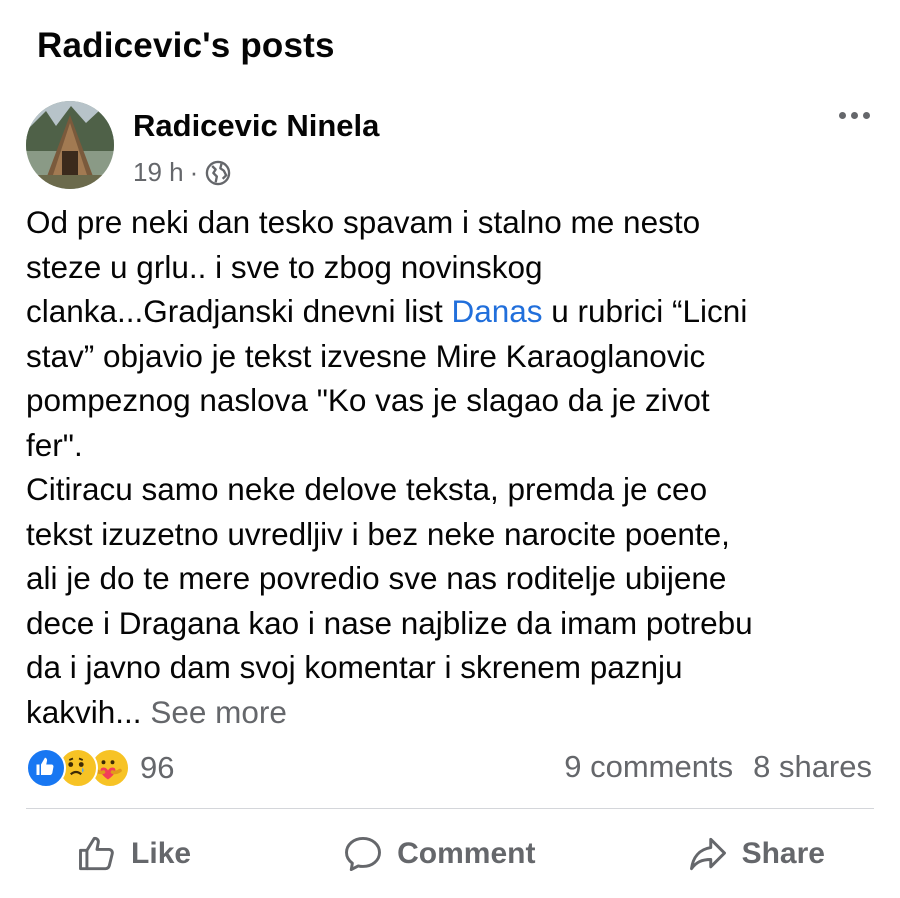  What do you see at coordinates (100, 768) in the screenshot?
I see `reactions-summary: 96` at bounding box center [100, 768].